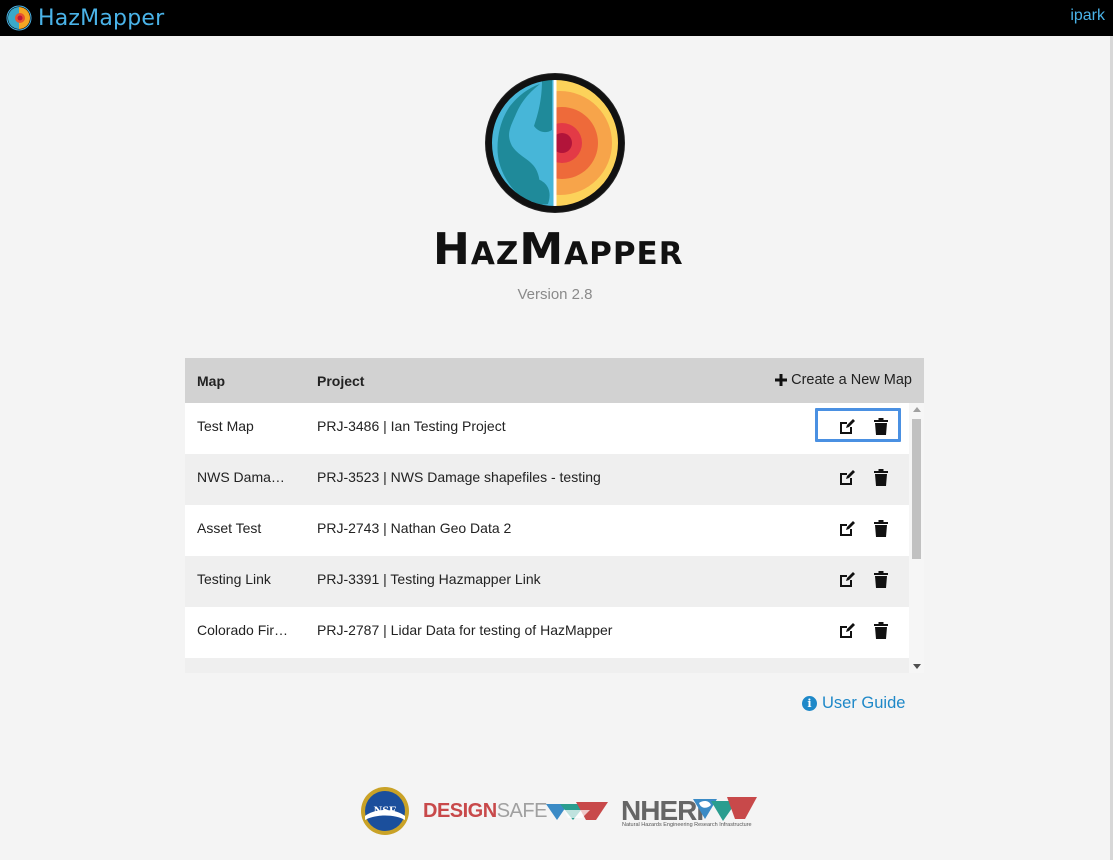 The width and height of the screenshot is (1113, 860). Describe the element at coordinates (1087, 16) in the screenshot. I see `user-menu: ipark` at that location.